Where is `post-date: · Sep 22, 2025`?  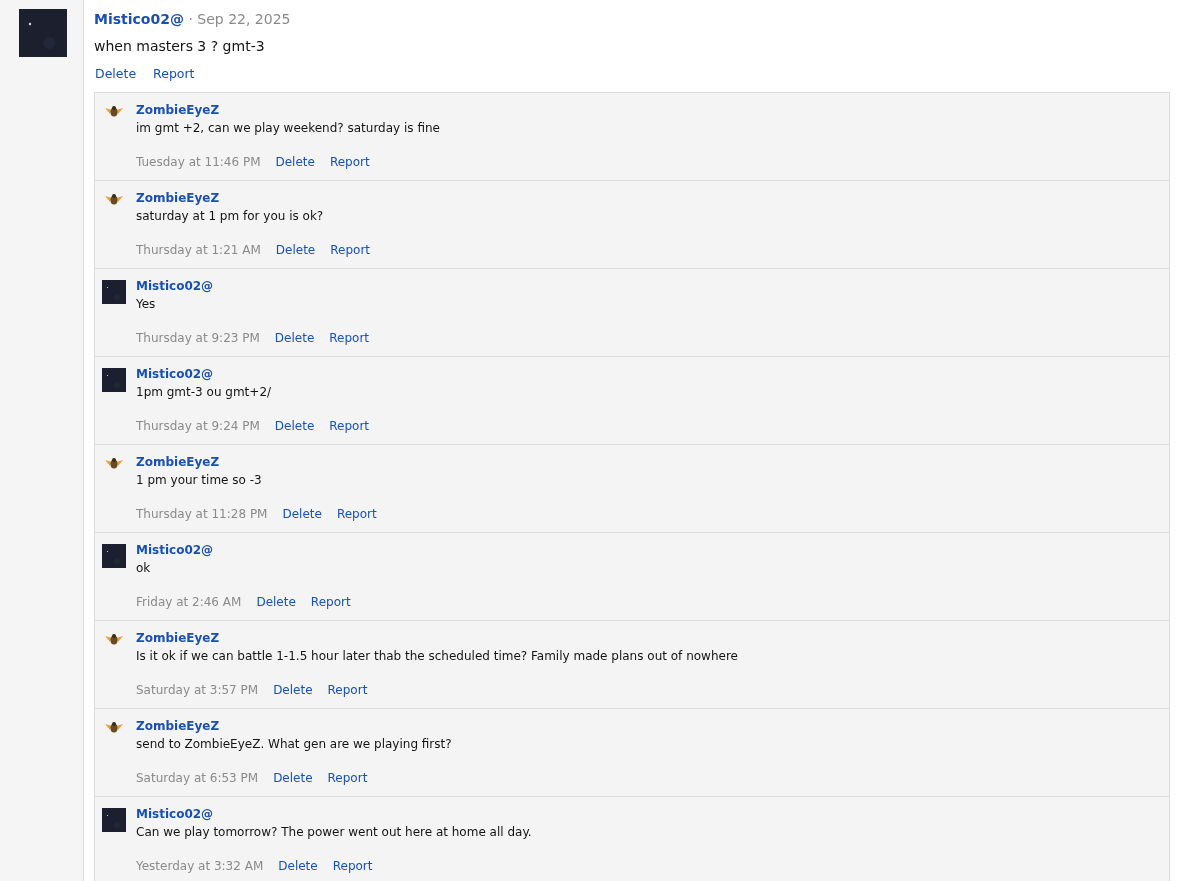 post-date: · Sep 22, 2025 is located at coordinates (239, 19).